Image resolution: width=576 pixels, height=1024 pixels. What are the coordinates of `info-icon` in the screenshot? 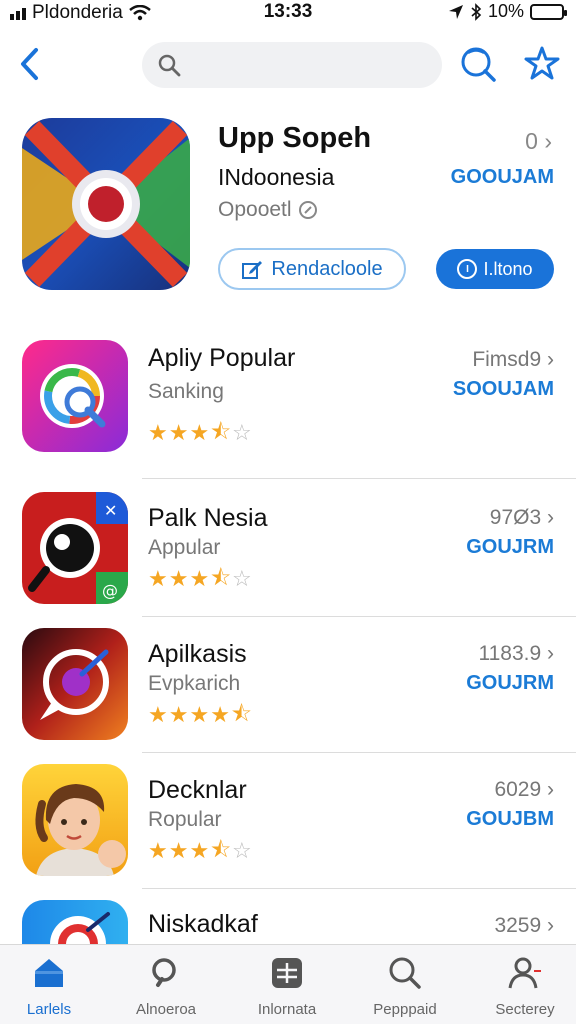 It's located at (307, 210).